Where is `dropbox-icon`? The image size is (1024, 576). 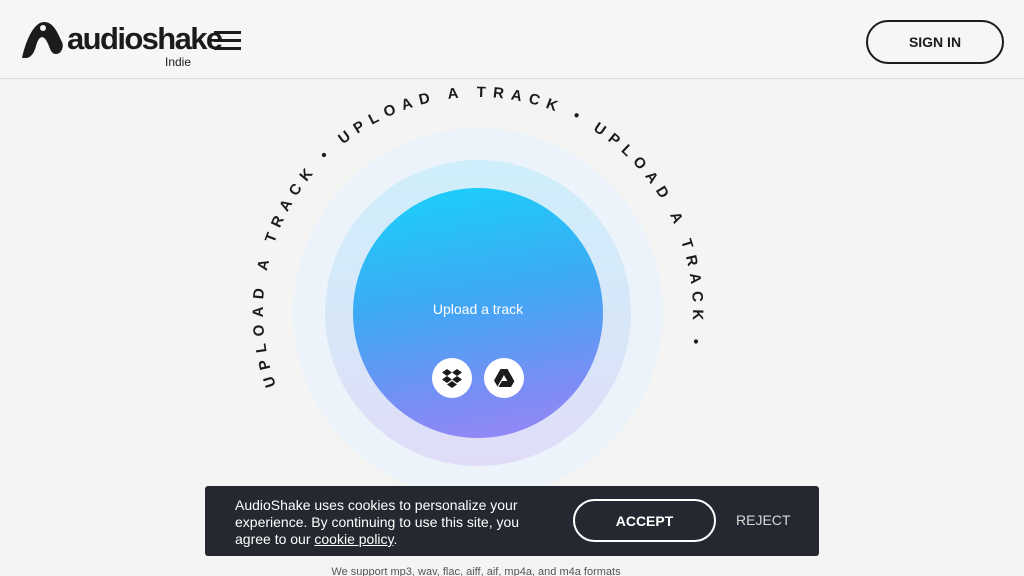 dropbox-icon is located at coordinates (452, 378).